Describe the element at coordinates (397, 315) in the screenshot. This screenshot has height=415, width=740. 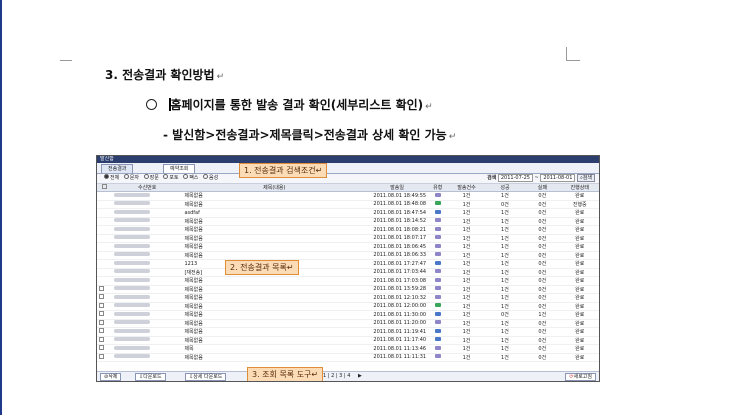
I see `cell-date: 2011.08.01 11:30:00` at that location.